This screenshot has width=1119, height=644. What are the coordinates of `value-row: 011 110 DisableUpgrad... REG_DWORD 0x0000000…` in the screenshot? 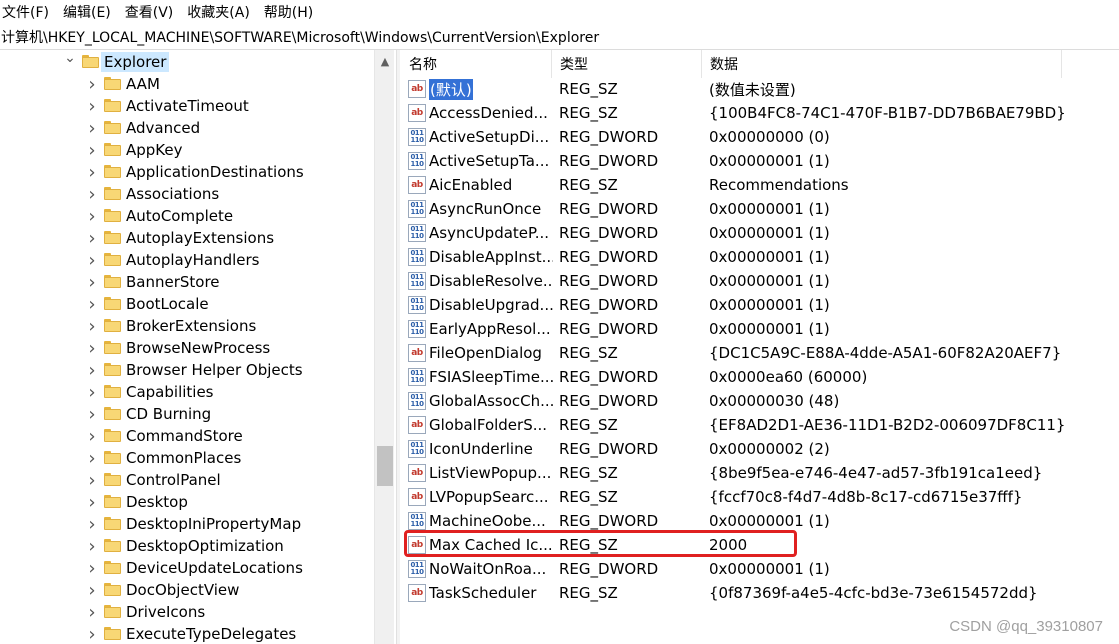 It's located at (760, 305).